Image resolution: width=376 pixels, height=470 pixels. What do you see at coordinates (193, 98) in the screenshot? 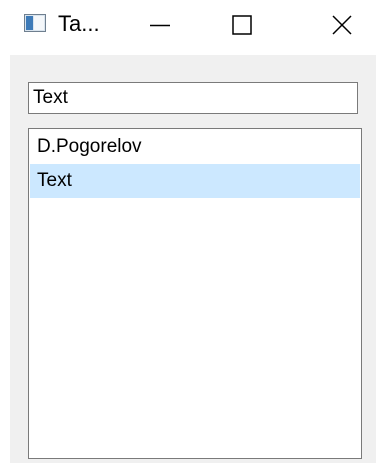
I see `text-input` at bounding box center [193, 98].